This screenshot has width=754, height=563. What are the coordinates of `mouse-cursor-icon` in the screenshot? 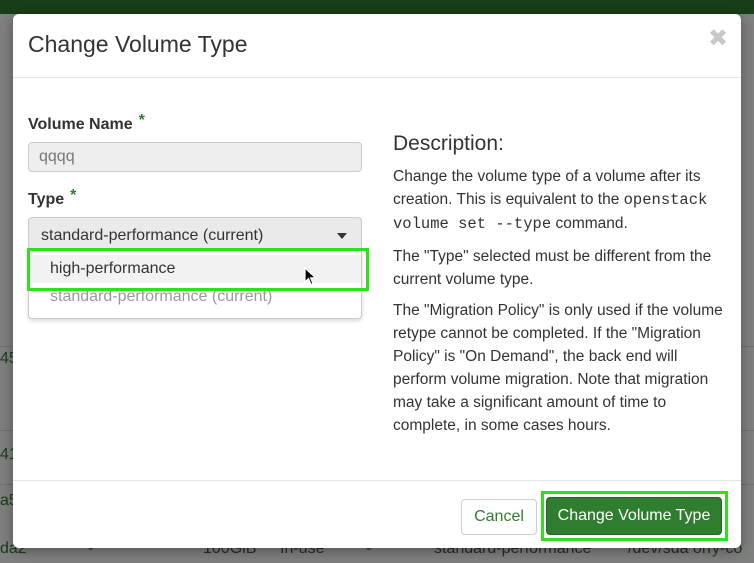 It's located at (311, 276).